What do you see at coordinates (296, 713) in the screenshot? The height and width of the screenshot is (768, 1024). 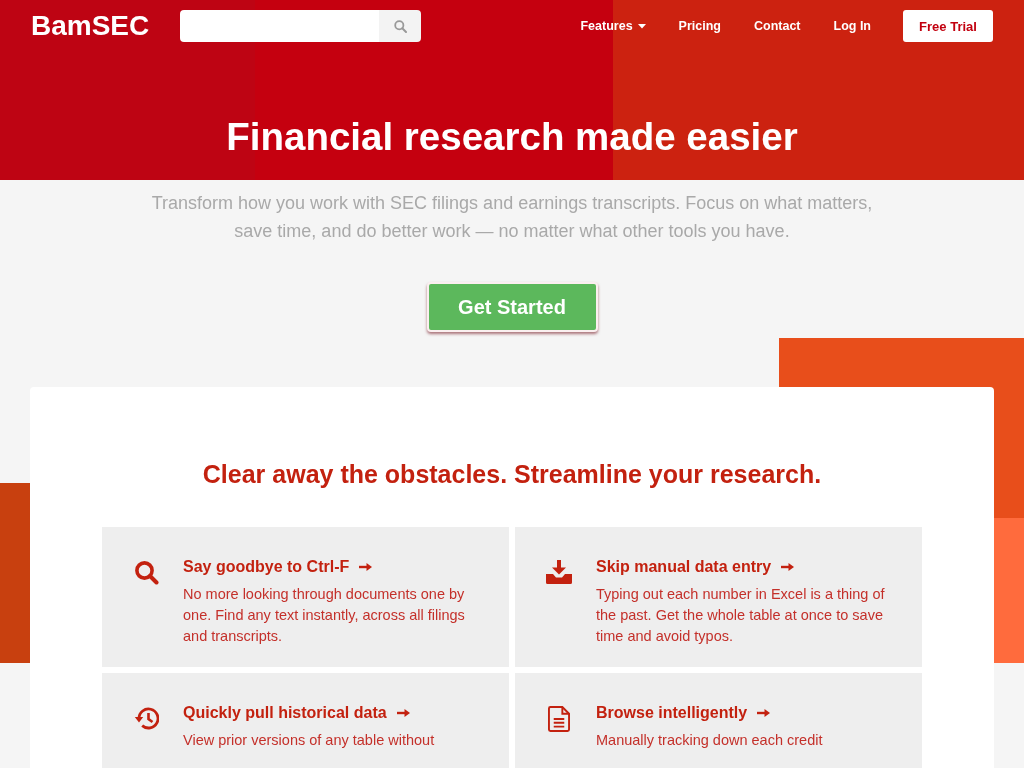 I see `feature-link: Quickly pull historical data` at bounding box center [296, 713].